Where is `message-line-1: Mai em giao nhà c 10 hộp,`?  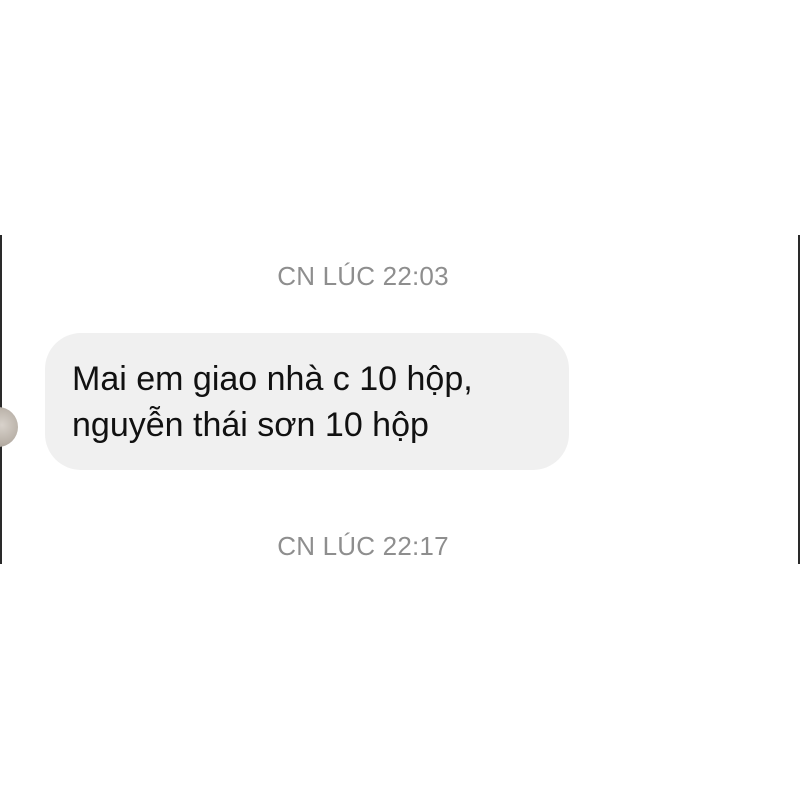 message-line-1: Mai em giao nhà c 10 hộp, is located at coordinates (272, 379).